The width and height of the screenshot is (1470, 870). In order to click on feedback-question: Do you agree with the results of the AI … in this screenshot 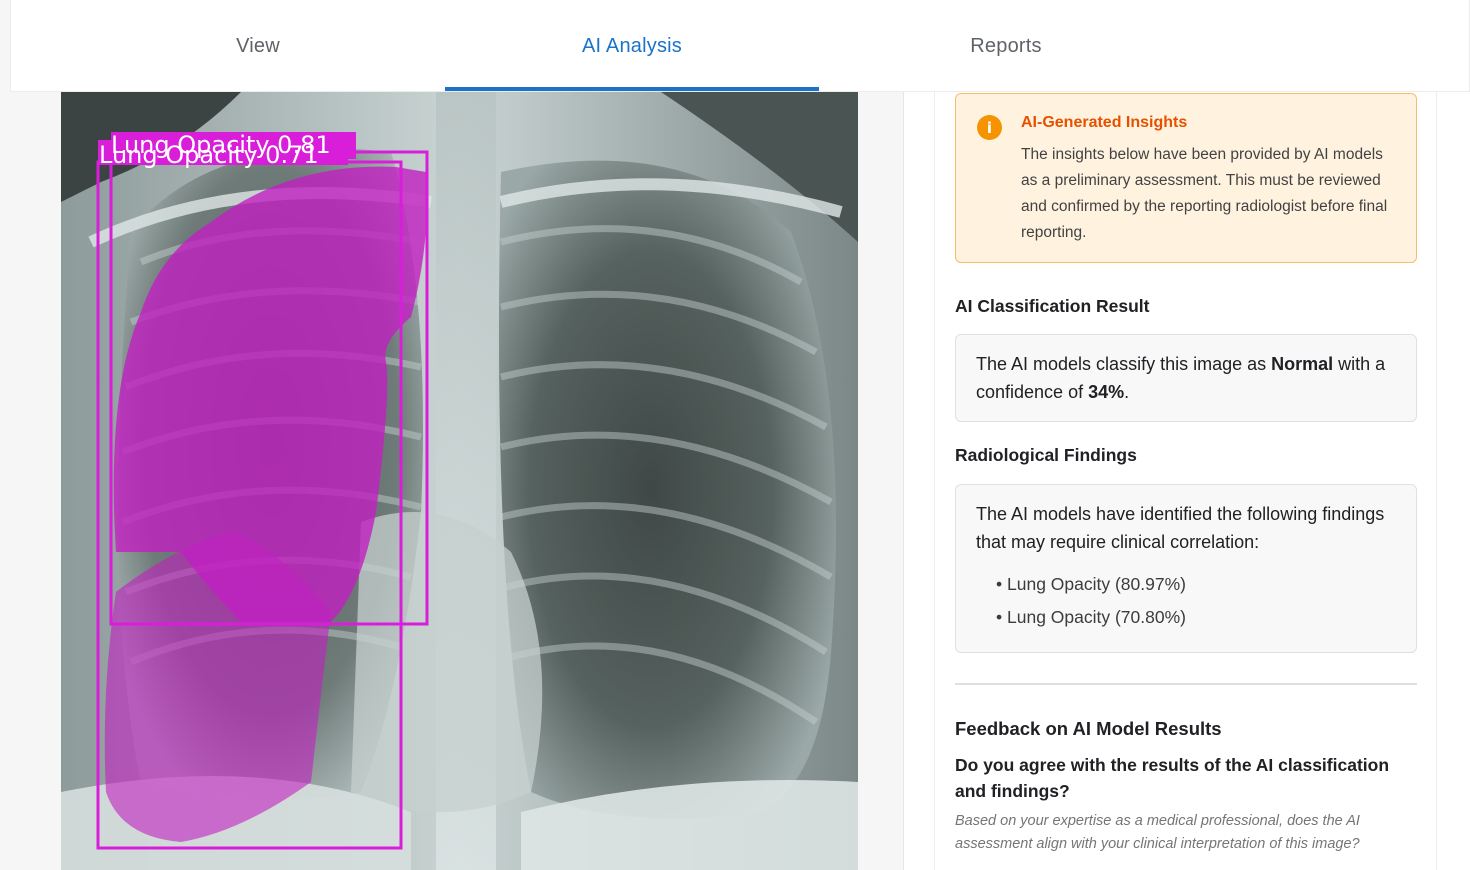, I will do `click(1172, 778)`.